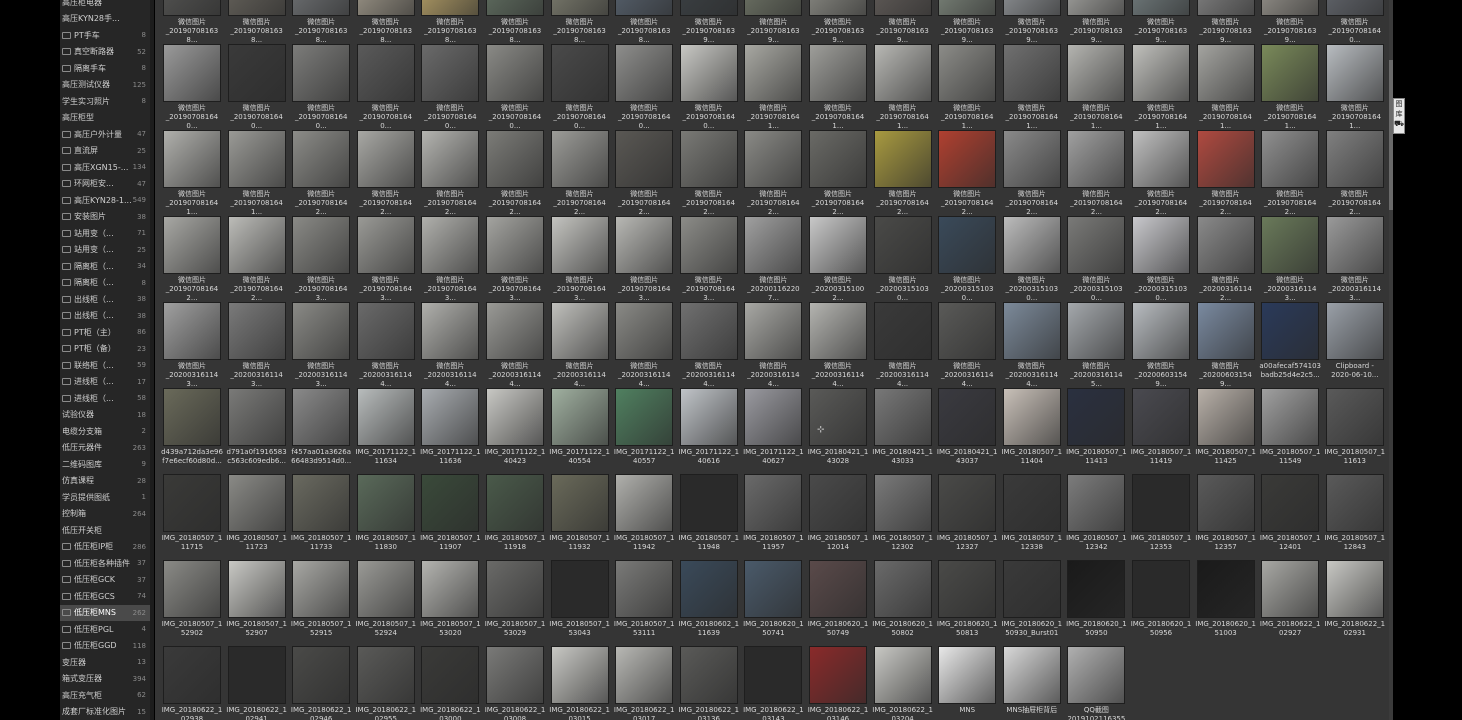 Image resolution: width=1462 pixels, height=720 pixels. What do you see at coordinates (105, 398) in the screenshot?
I see `sidebar-folder-item: 进线柜（... 58` at bounding box center [105, 398].